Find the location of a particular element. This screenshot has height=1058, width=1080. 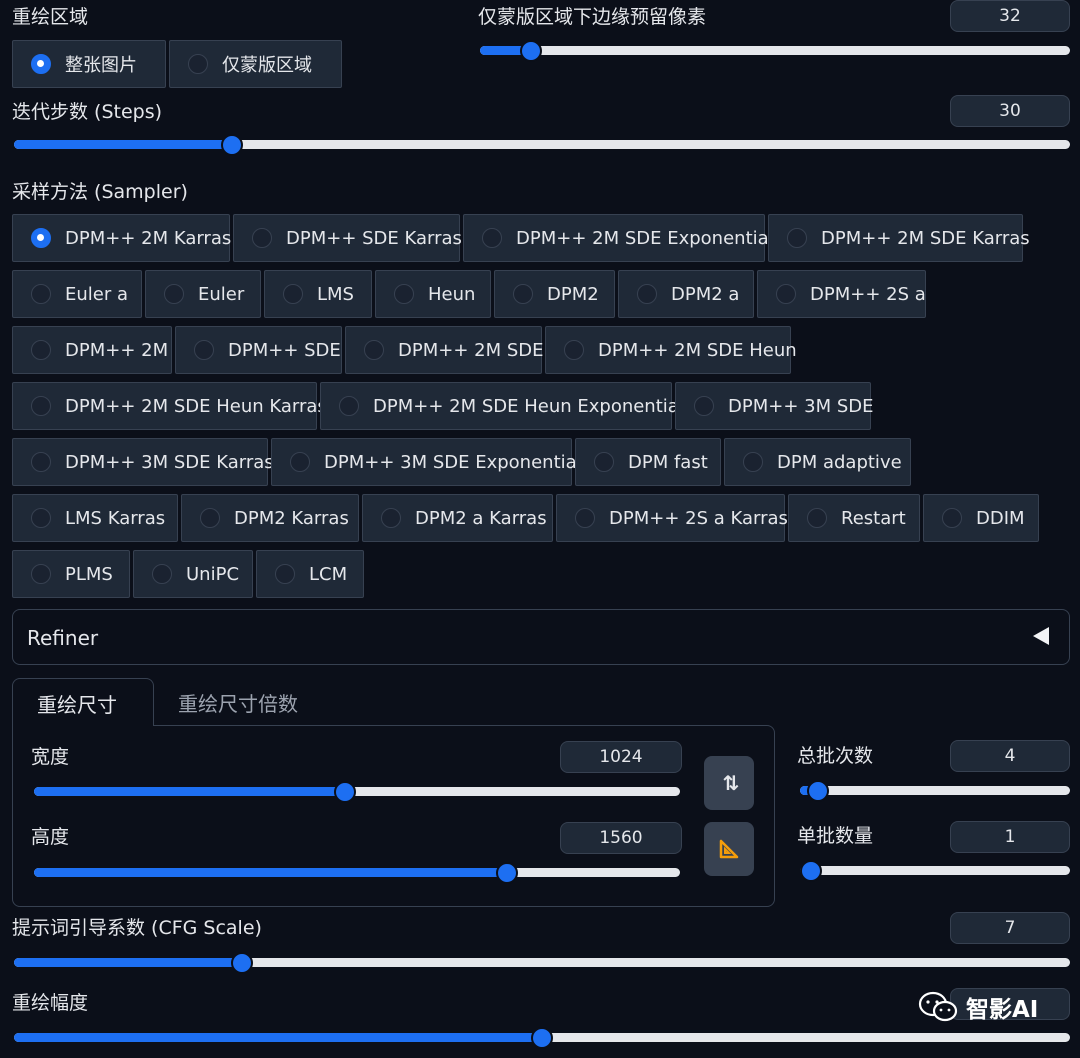

sampler-option: DPM2 a Karras is located at coordinates (457, 518).